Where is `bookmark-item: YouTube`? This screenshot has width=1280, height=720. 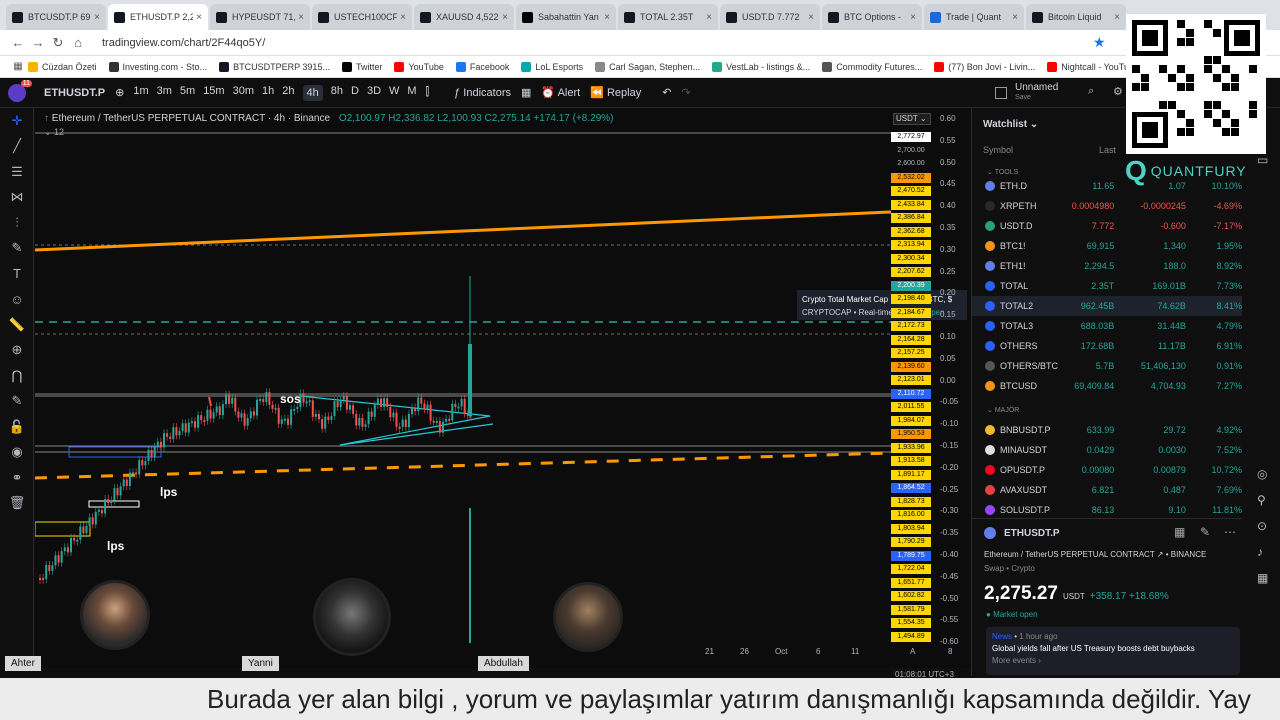 bookmark-item: YouTube is located at coordinates (419, 66).